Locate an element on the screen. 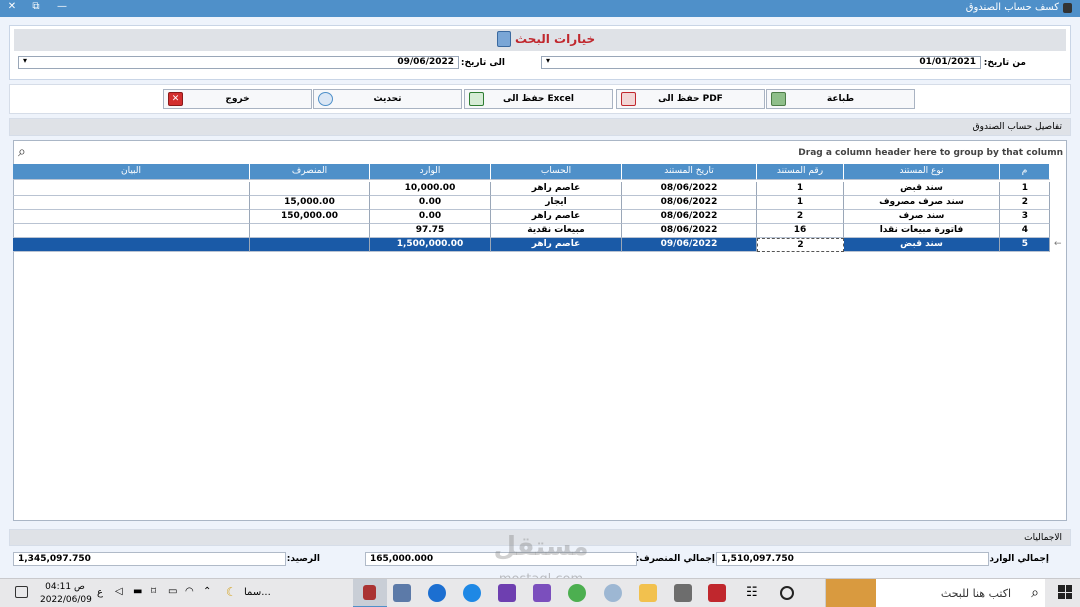  cell-num: 1 is located at coordinates (1025, 189).